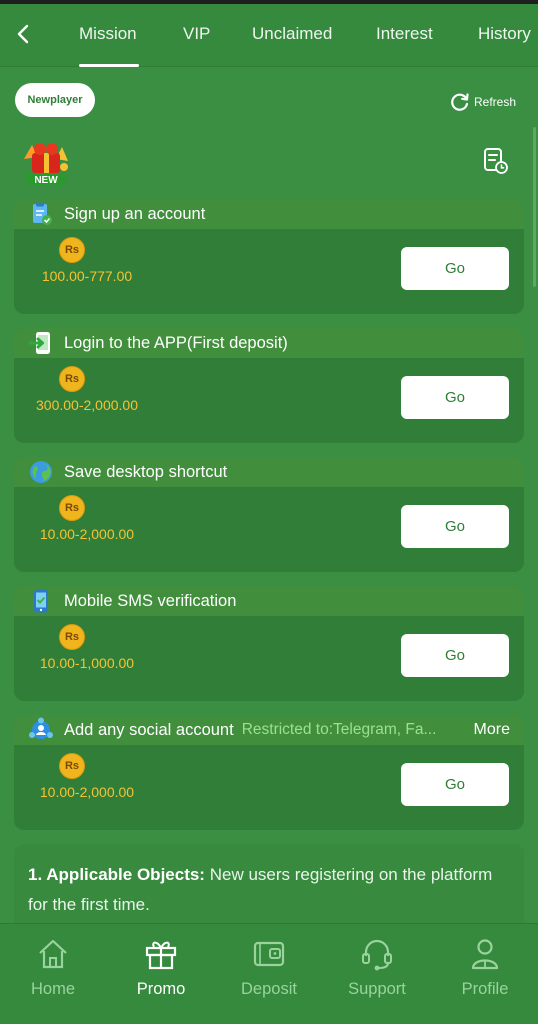 The height and width of the screenshot is (1024, 538). Describe the element at coordinates (150, 600) in the screenshot. I see `task-title: Mobile SMS verification` at that location.